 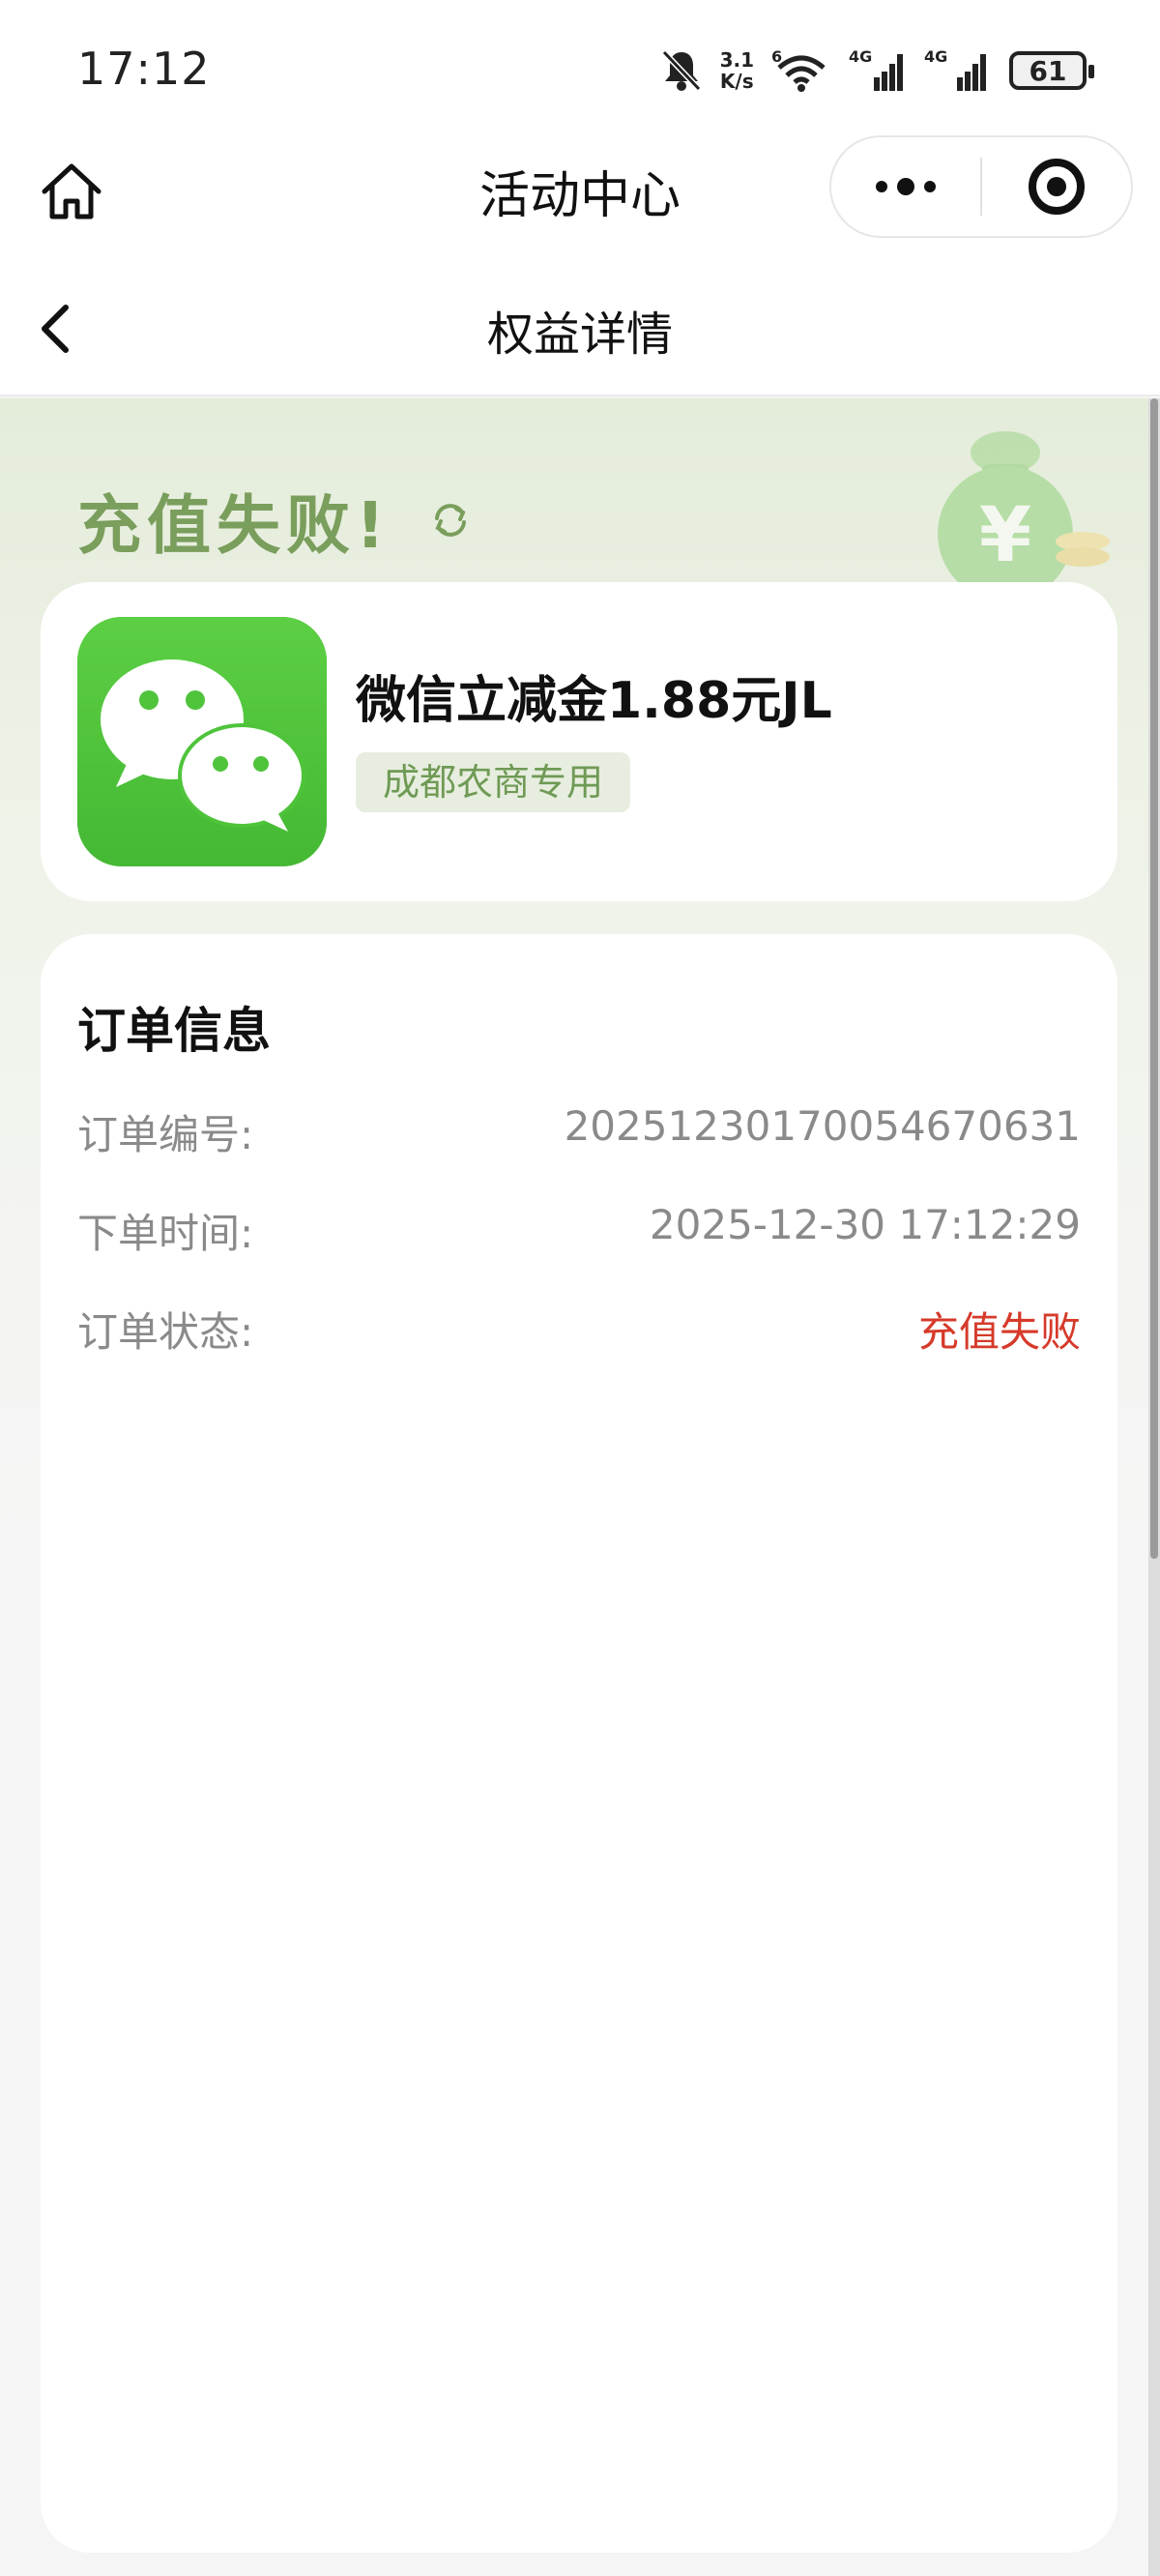 What do you see at coordinates (681, 70) in the screenshot?
I see `mute-bell-icon` at bounding box center [681, 70].